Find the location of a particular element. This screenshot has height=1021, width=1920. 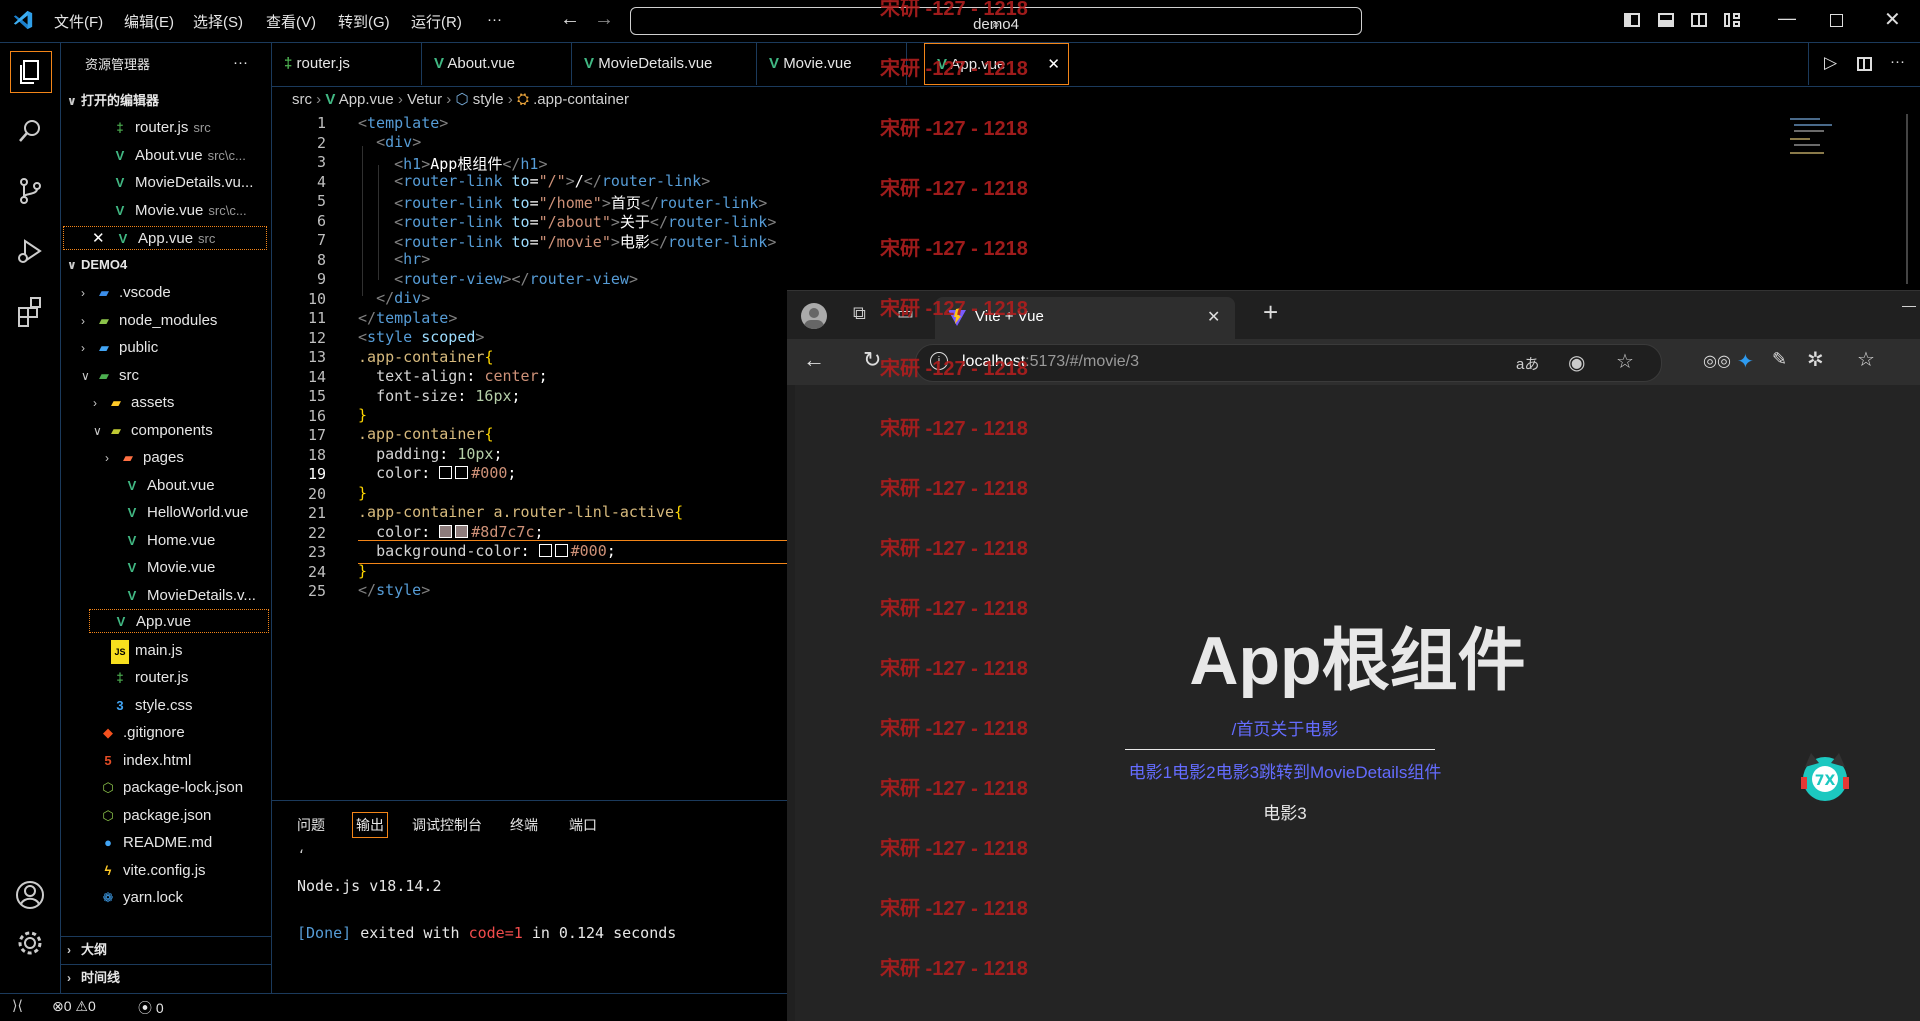

router-nav-links: /首页关于电影 is located at coordinates (1285, 727).